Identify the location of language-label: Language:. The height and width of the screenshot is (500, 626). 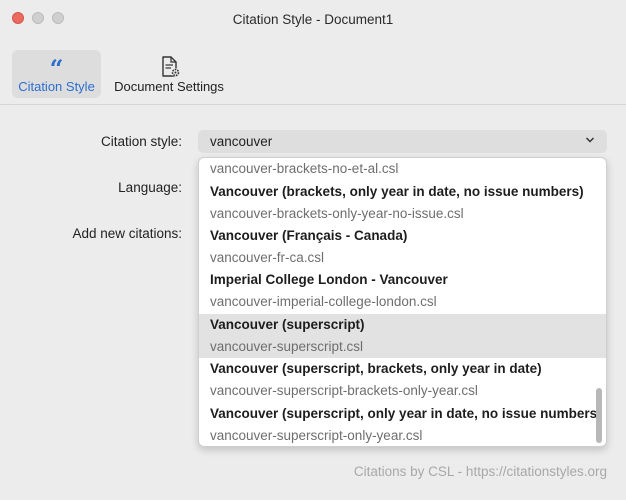
(150, 187).